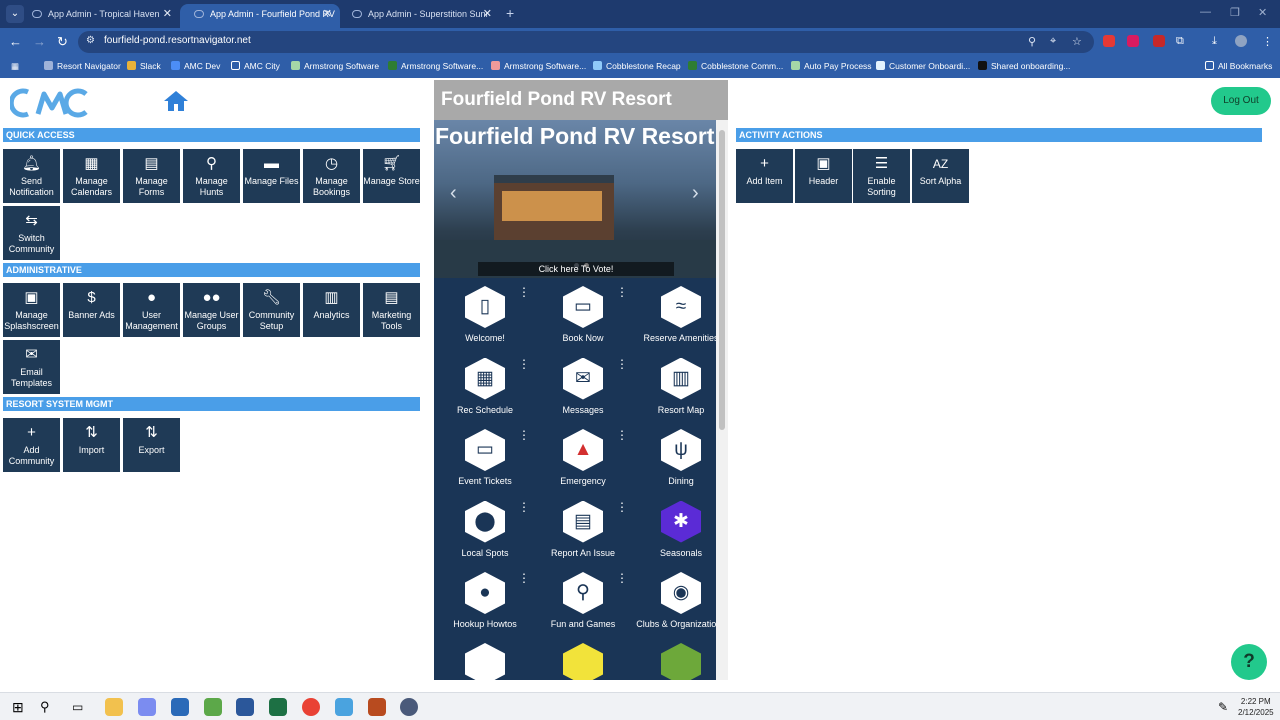 This screenshot has width=1280, height=720. I want to click on manage-bookings-button: ◷ Manage Bookings, so click(331, 176).